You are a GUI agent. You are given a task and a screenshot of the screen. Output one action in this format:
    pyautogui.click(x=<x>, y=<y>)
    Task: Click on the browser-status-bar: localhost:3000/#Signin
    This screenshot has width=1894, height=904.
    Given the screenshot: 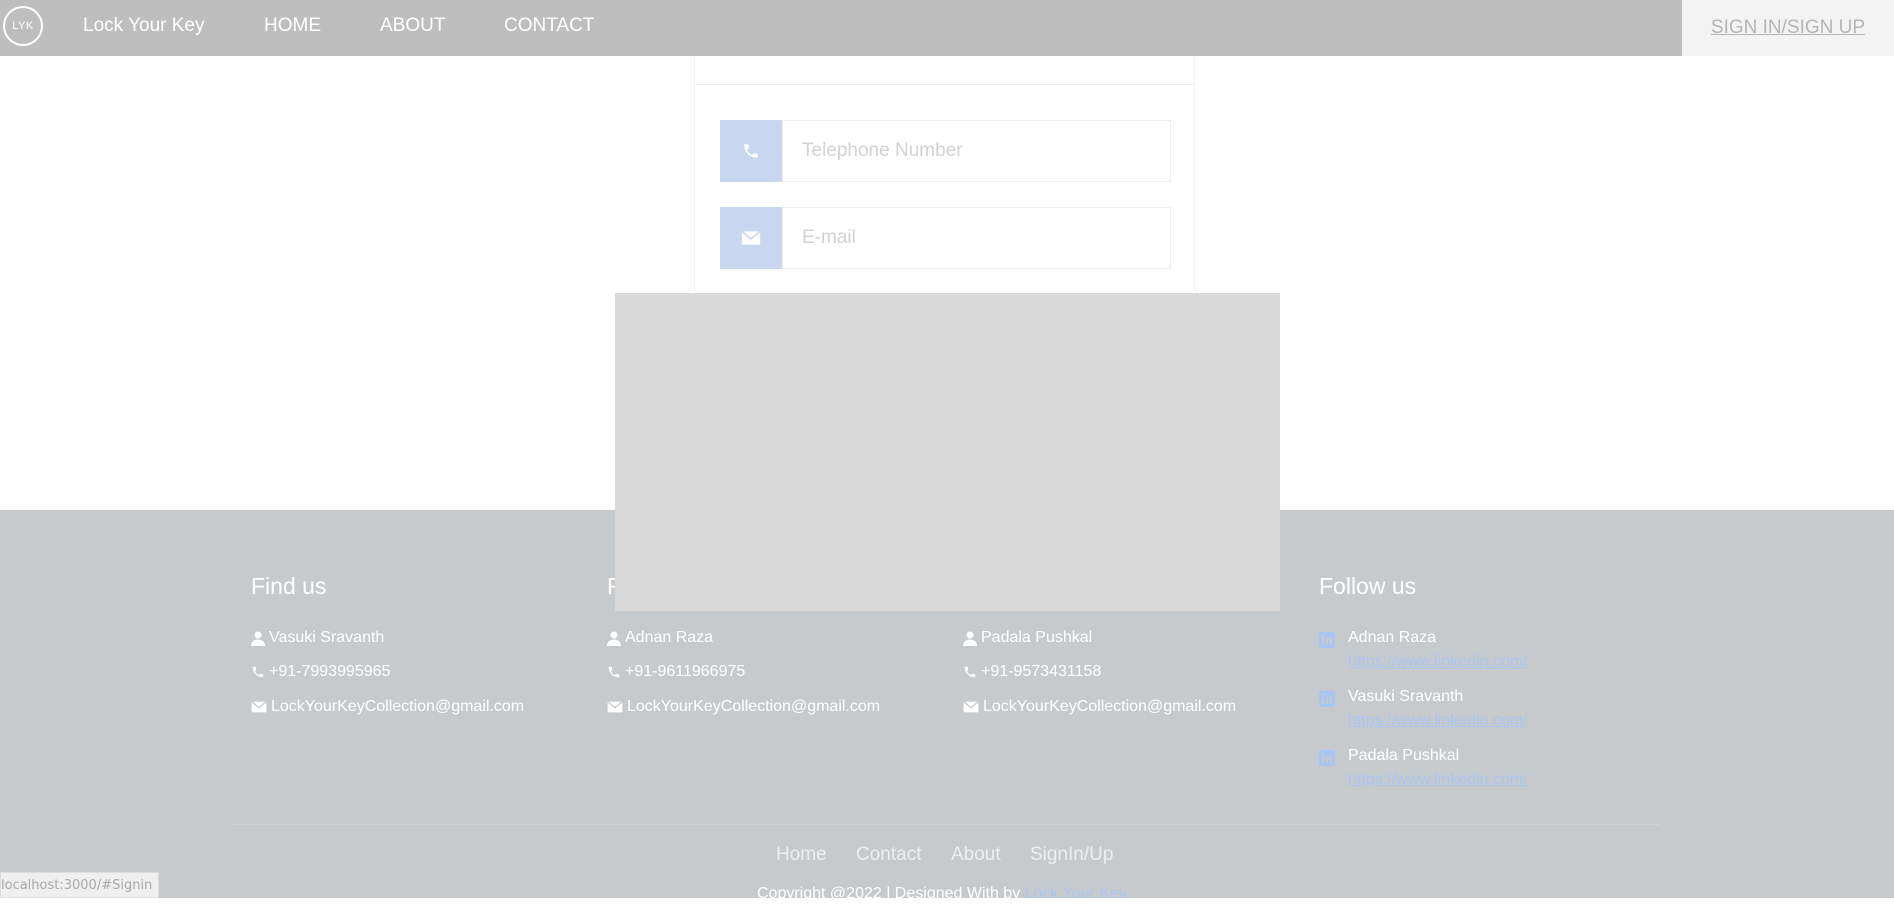 What is the action you would take?
    pyautogui.click(x=80, y=885)
    